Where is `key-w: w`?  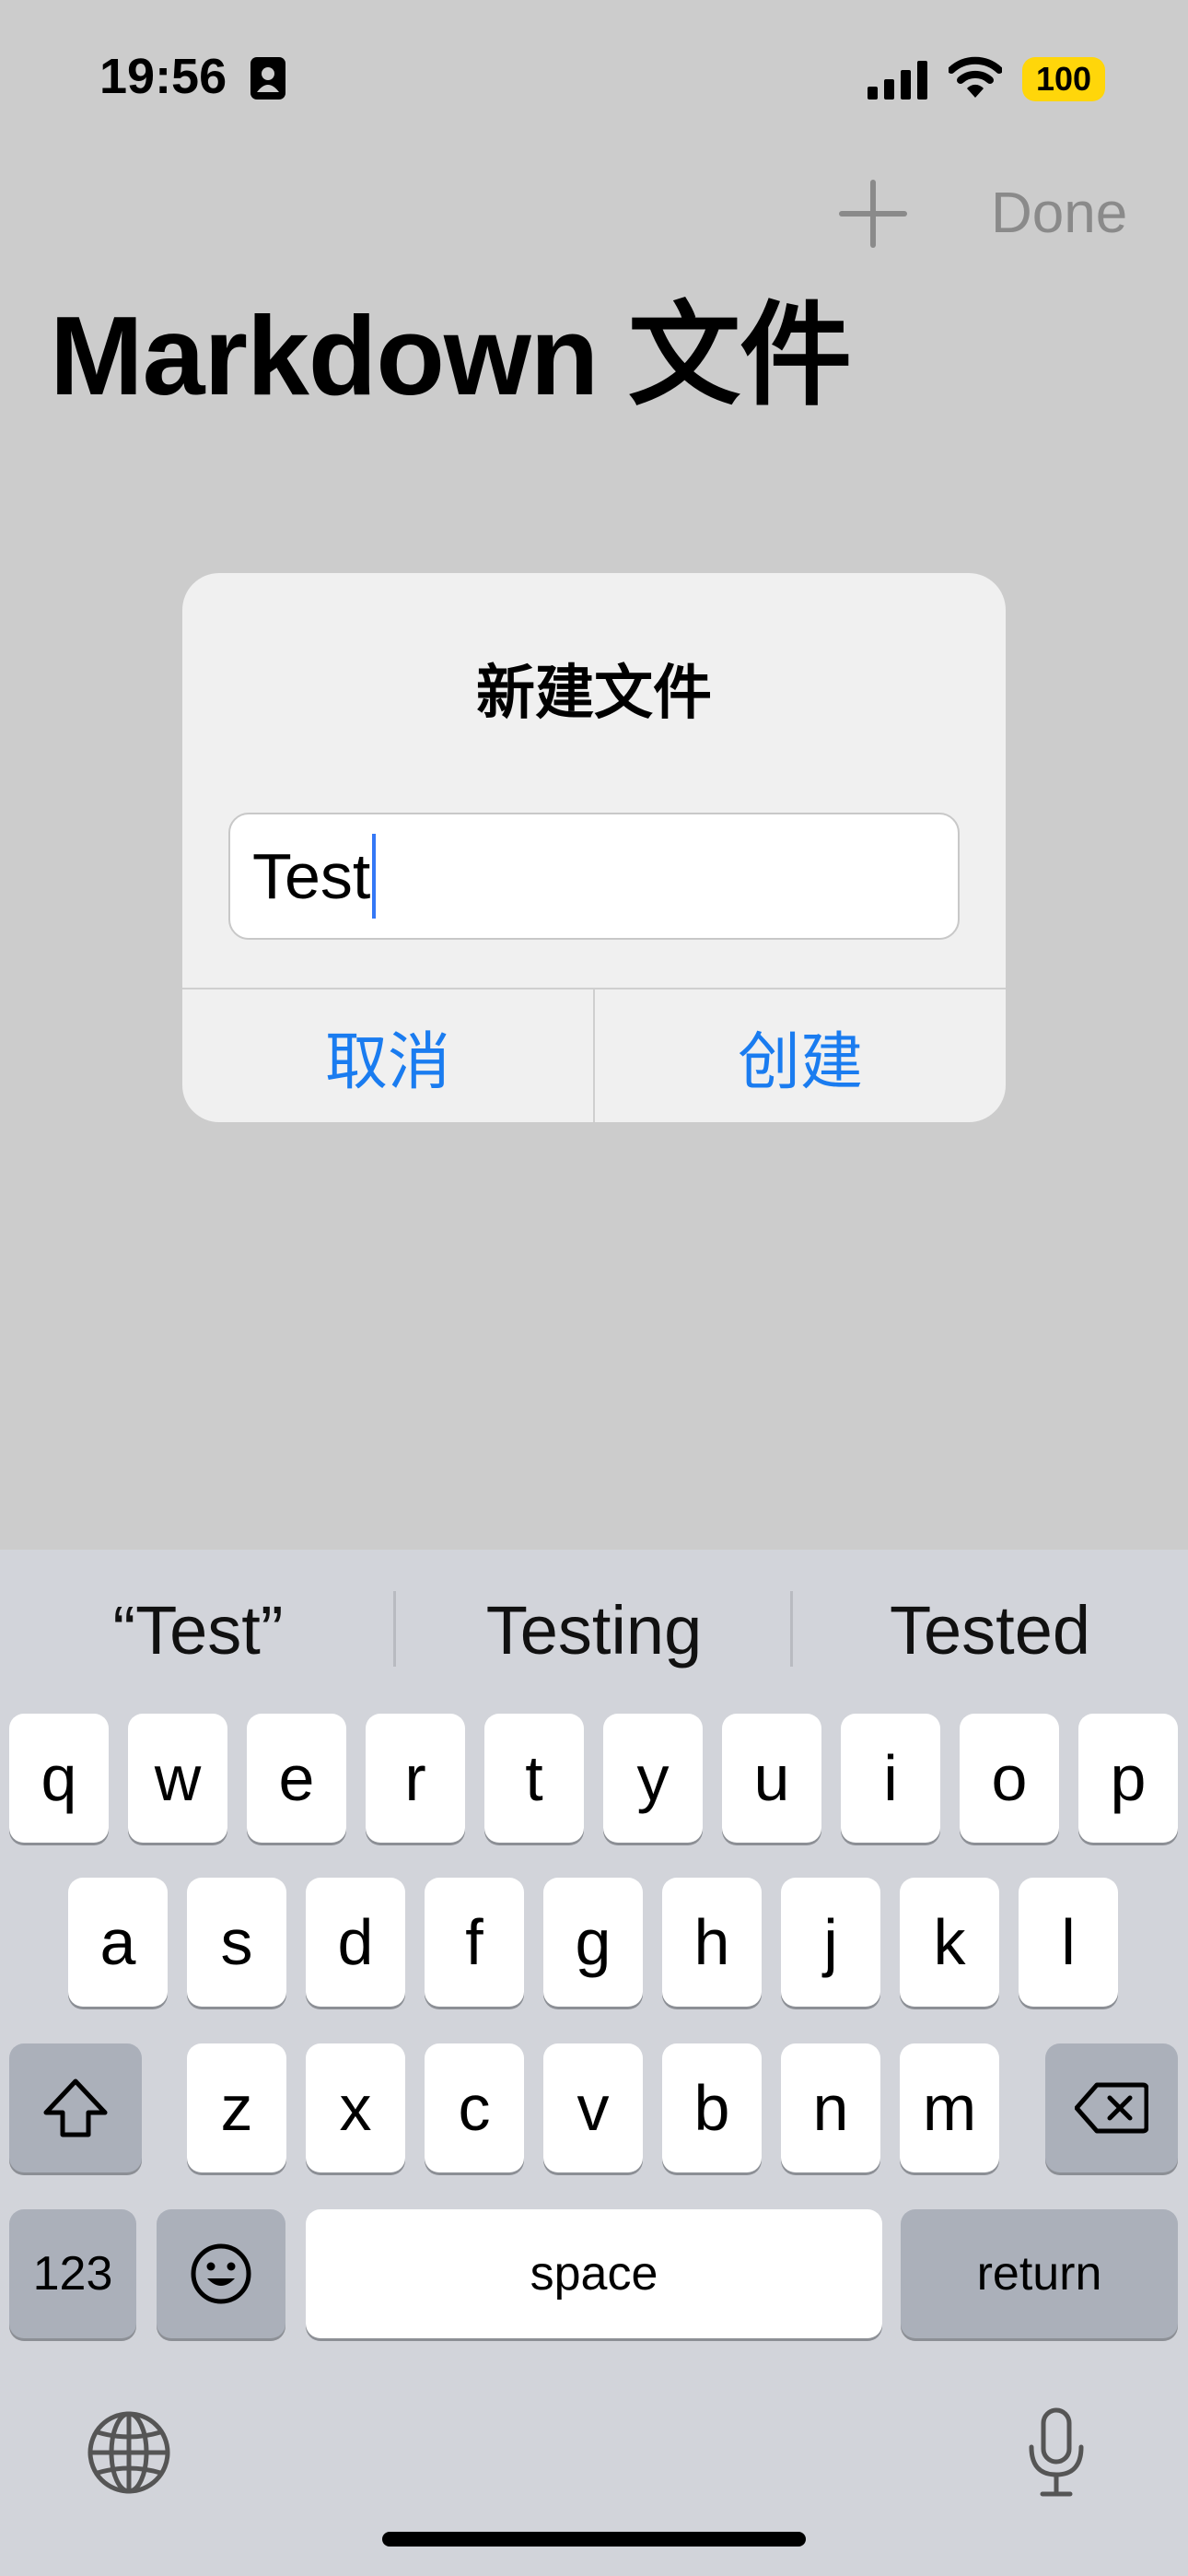
key-w: w is located at coordinates (177, 1778).